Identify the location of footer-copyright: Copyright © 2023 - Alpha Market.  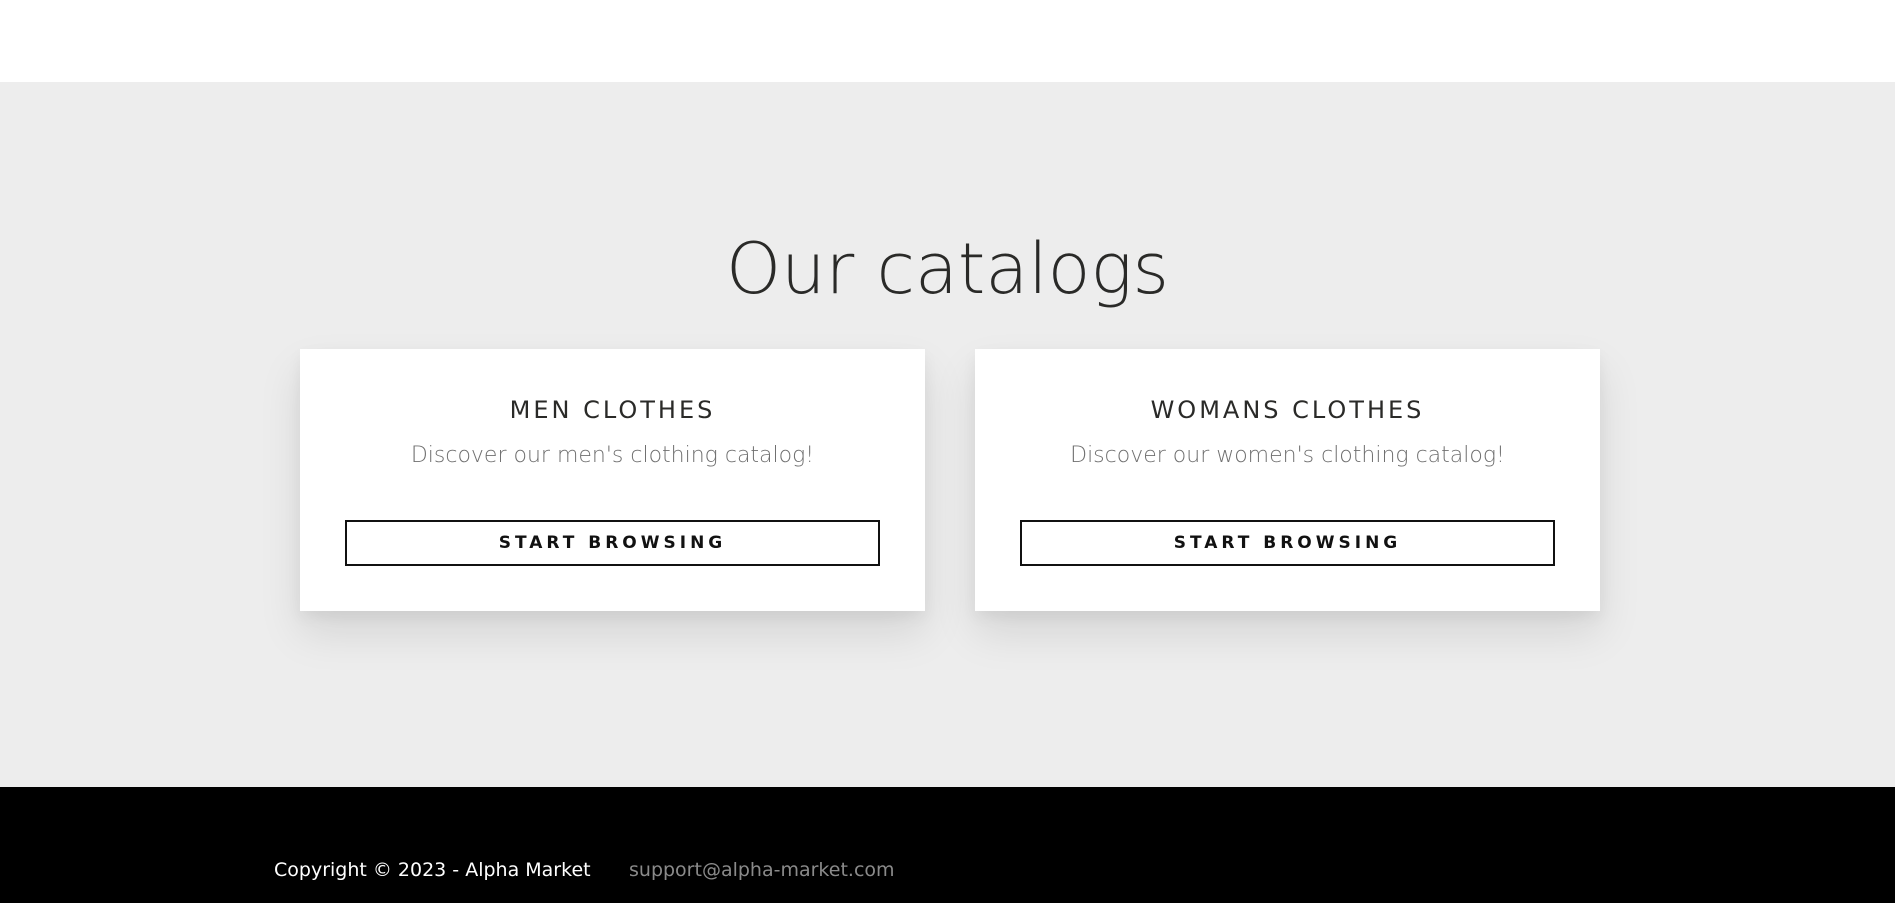
(432, 870).